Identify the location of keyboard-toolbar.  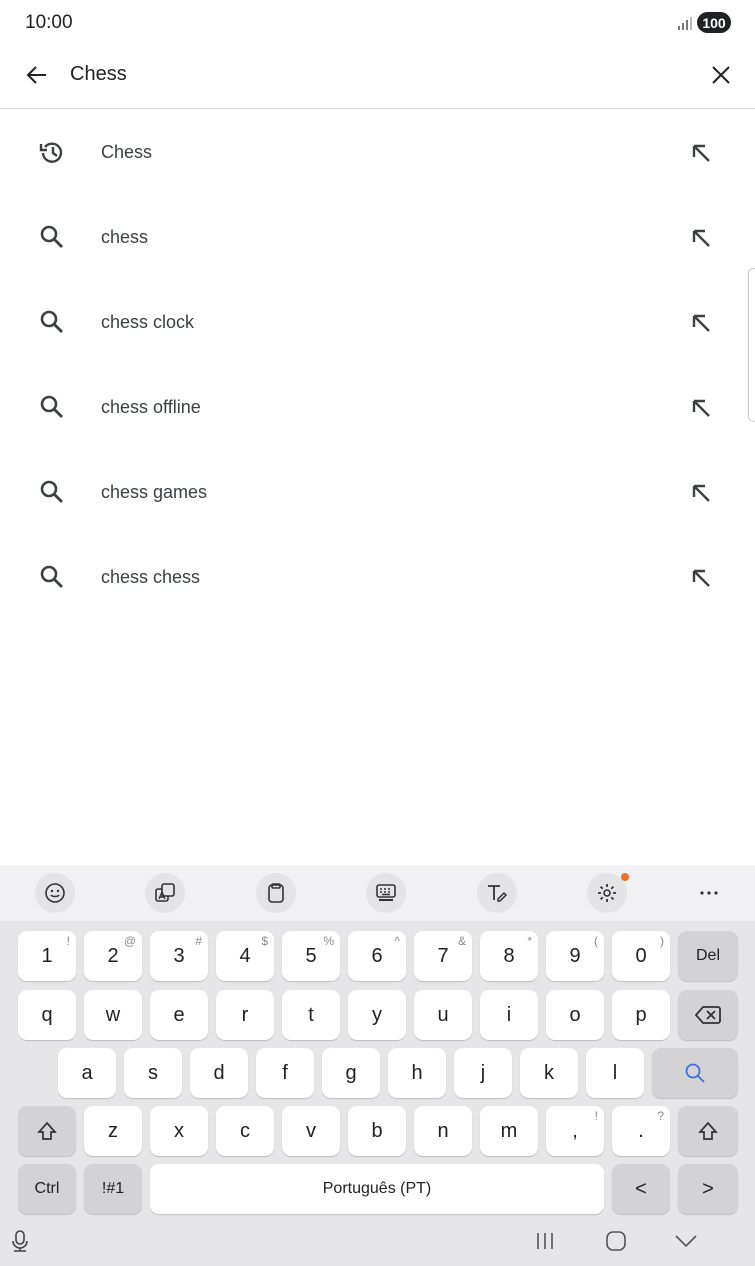
(377, 893).